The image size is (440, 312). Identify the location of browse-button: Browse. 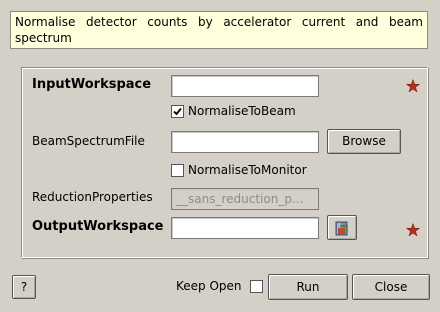
(364, 141).